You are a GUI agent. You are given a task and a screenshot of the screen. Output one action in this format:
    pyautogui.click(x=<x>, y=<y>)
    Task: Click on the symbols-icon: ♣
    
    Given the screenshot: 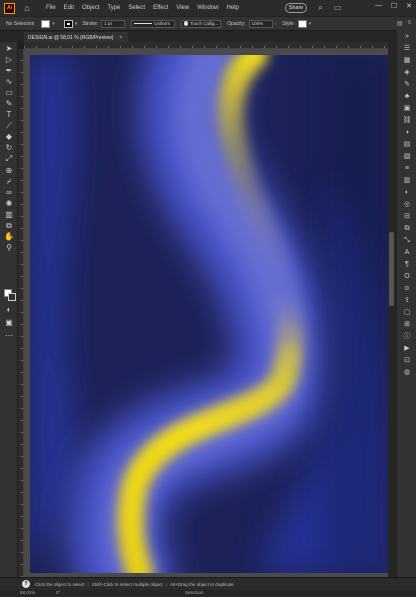 What is the action you would take?
    pyautogui.click(x=407, y=97)
    